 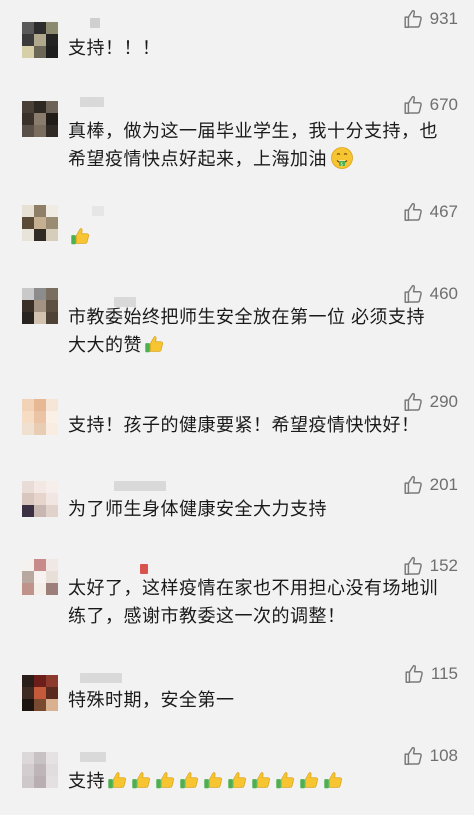 What do you see at coordinates (342, 158) in the screenshot?
I see `money-mouth-face-icon: $` at bounding box center [342, 158].